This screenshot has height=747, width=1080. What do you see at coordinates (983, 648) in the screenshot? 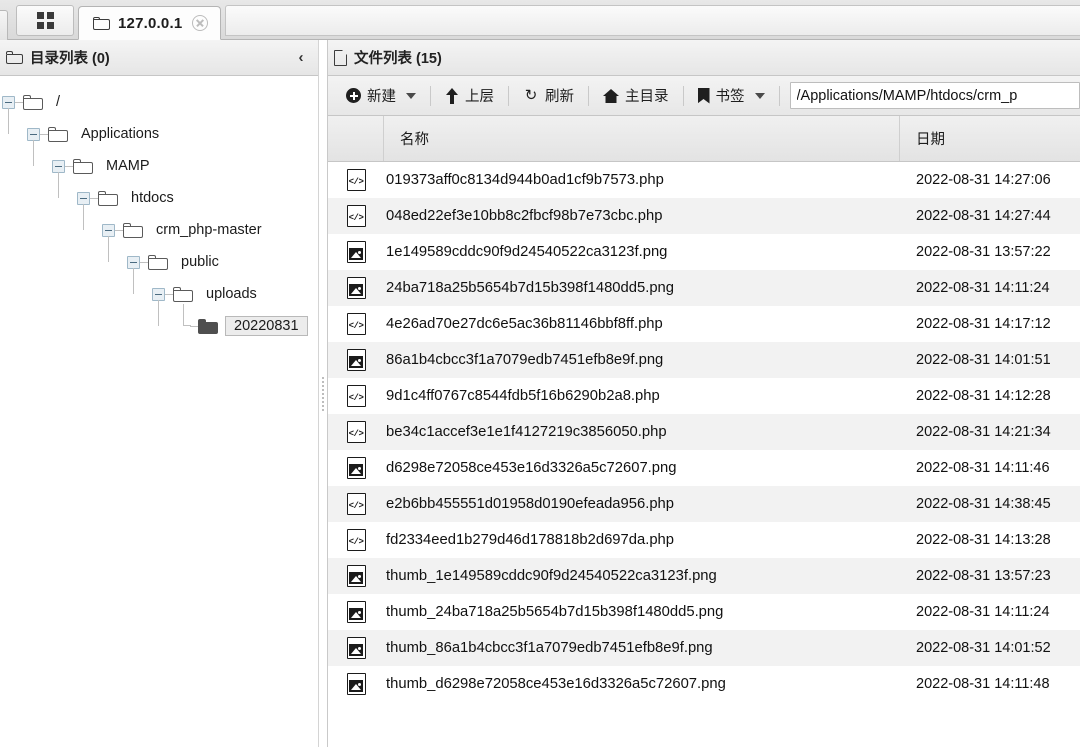
I see `file-date-cell: 2022-08-31 14:01:52` at bounding box center [983, 648].